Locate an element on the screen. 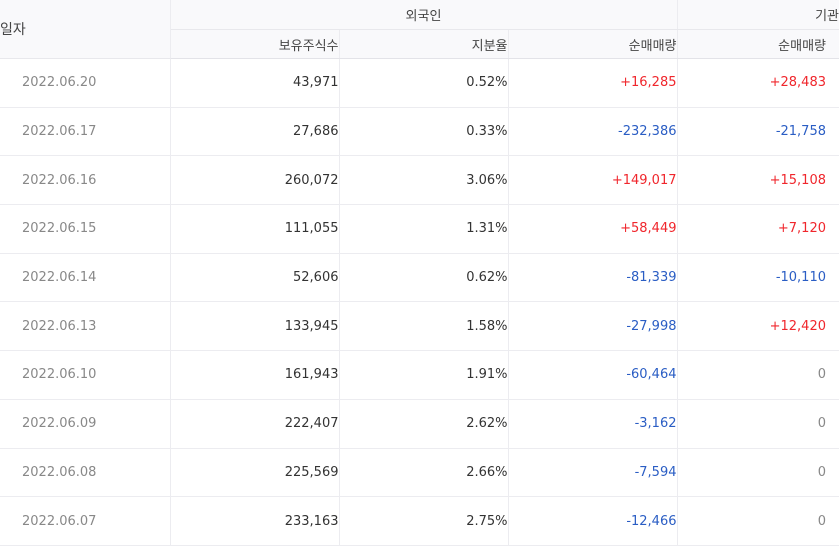 The height and width of the screenshot is (548, 839). holdings-cell: 133,945 is located at coordinates (255, 326).